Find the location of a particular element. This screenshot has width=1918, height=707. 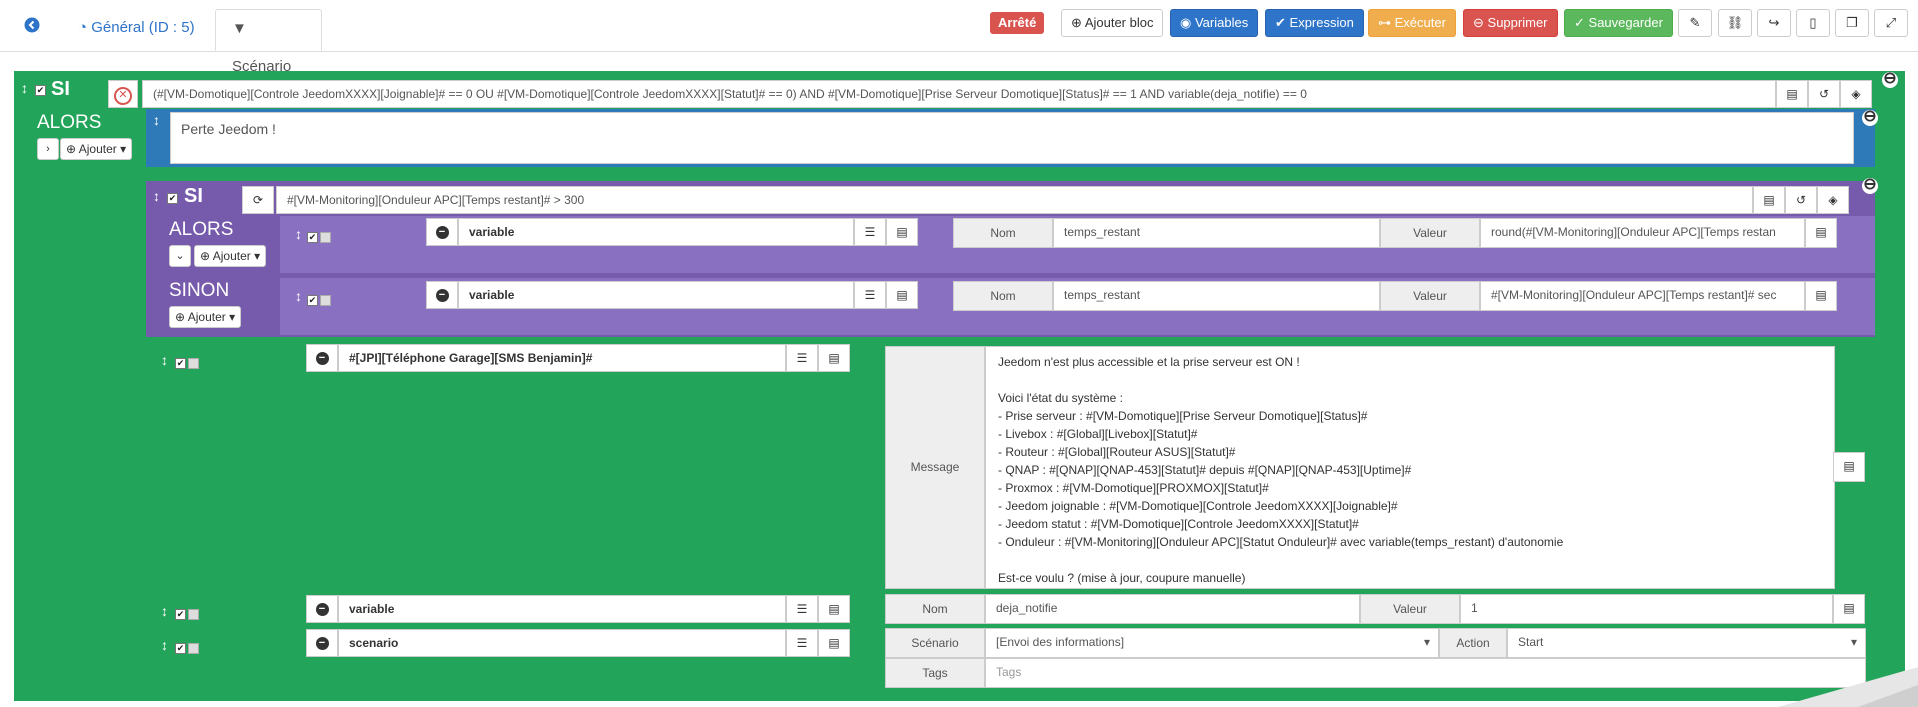

minus-circle-icon: − is located at coordinates (322, 643).